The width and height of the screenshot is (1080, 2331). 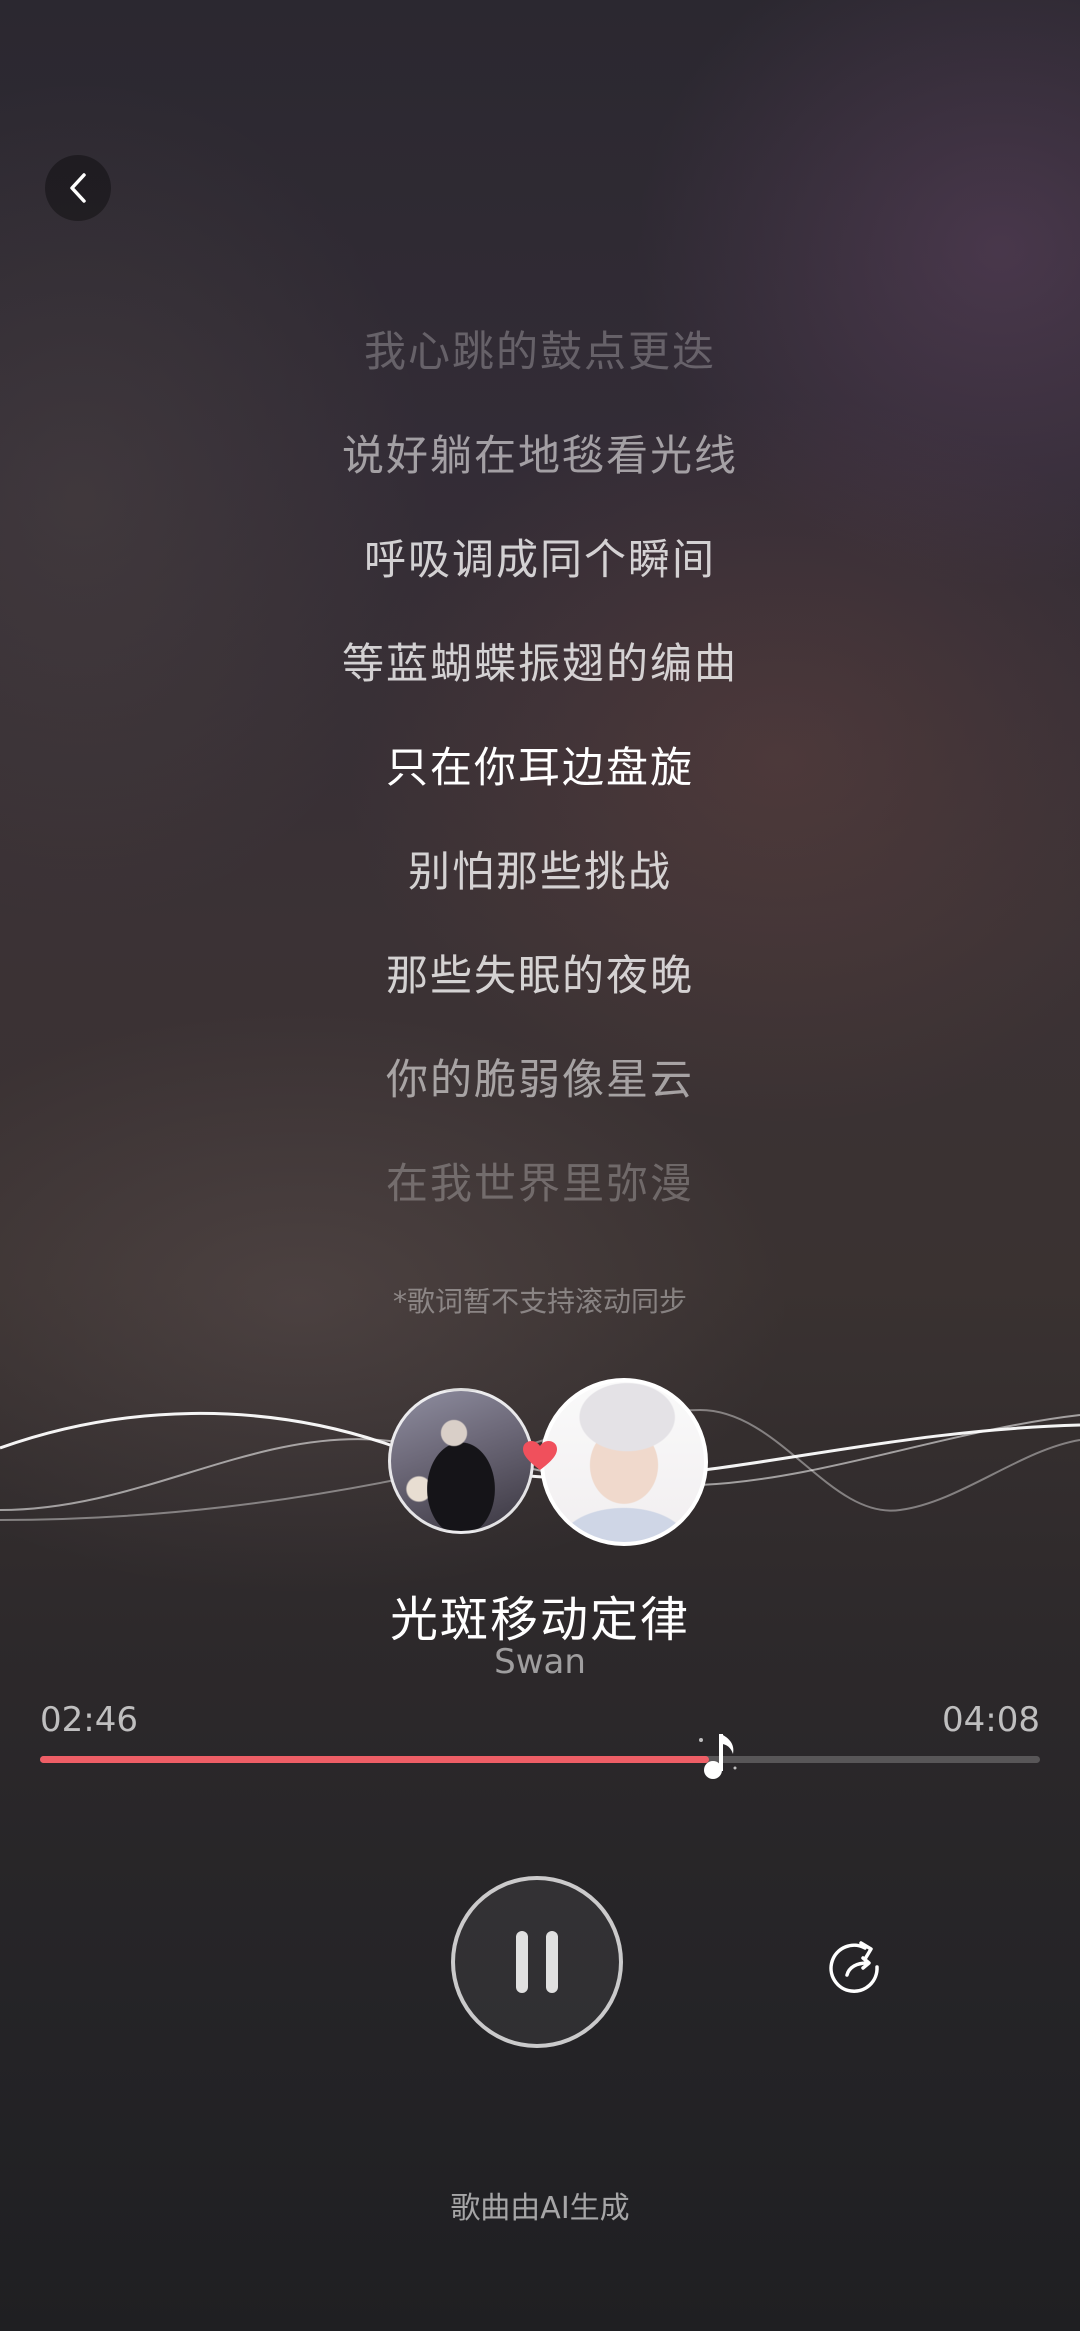 What do you see at coordinates (624, 1462) in the screenshot?
I see `avatar-character` at bounding box center [624, 1462].